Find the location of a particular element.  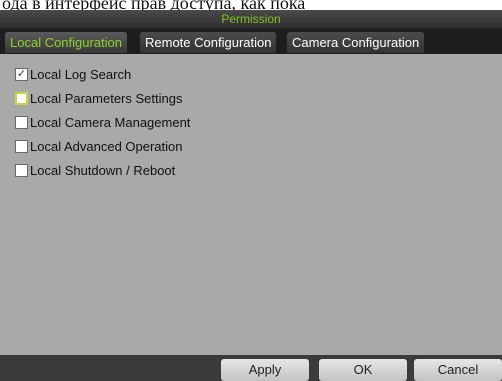

permission-label: Local Advanced Operation is located at coordinates (106, 146).